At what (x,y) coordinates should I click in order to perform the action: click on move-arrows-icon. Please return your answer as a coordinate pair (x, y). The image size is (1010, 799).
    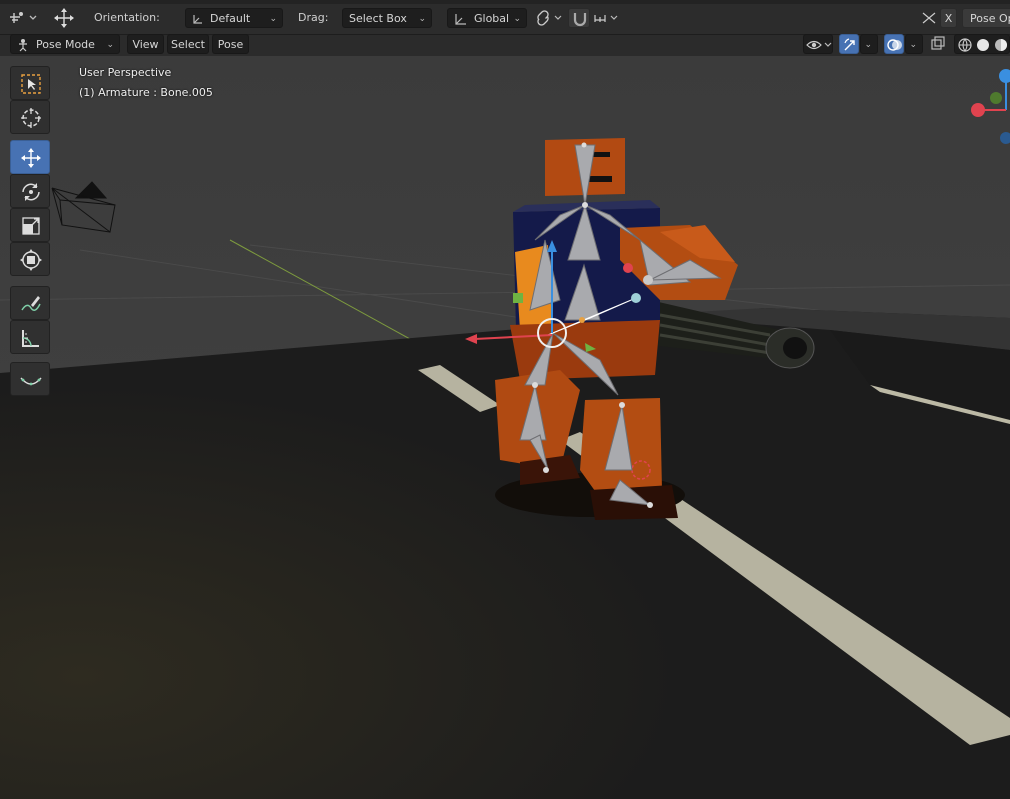
    Looking at the image, I should click on (64, 18).